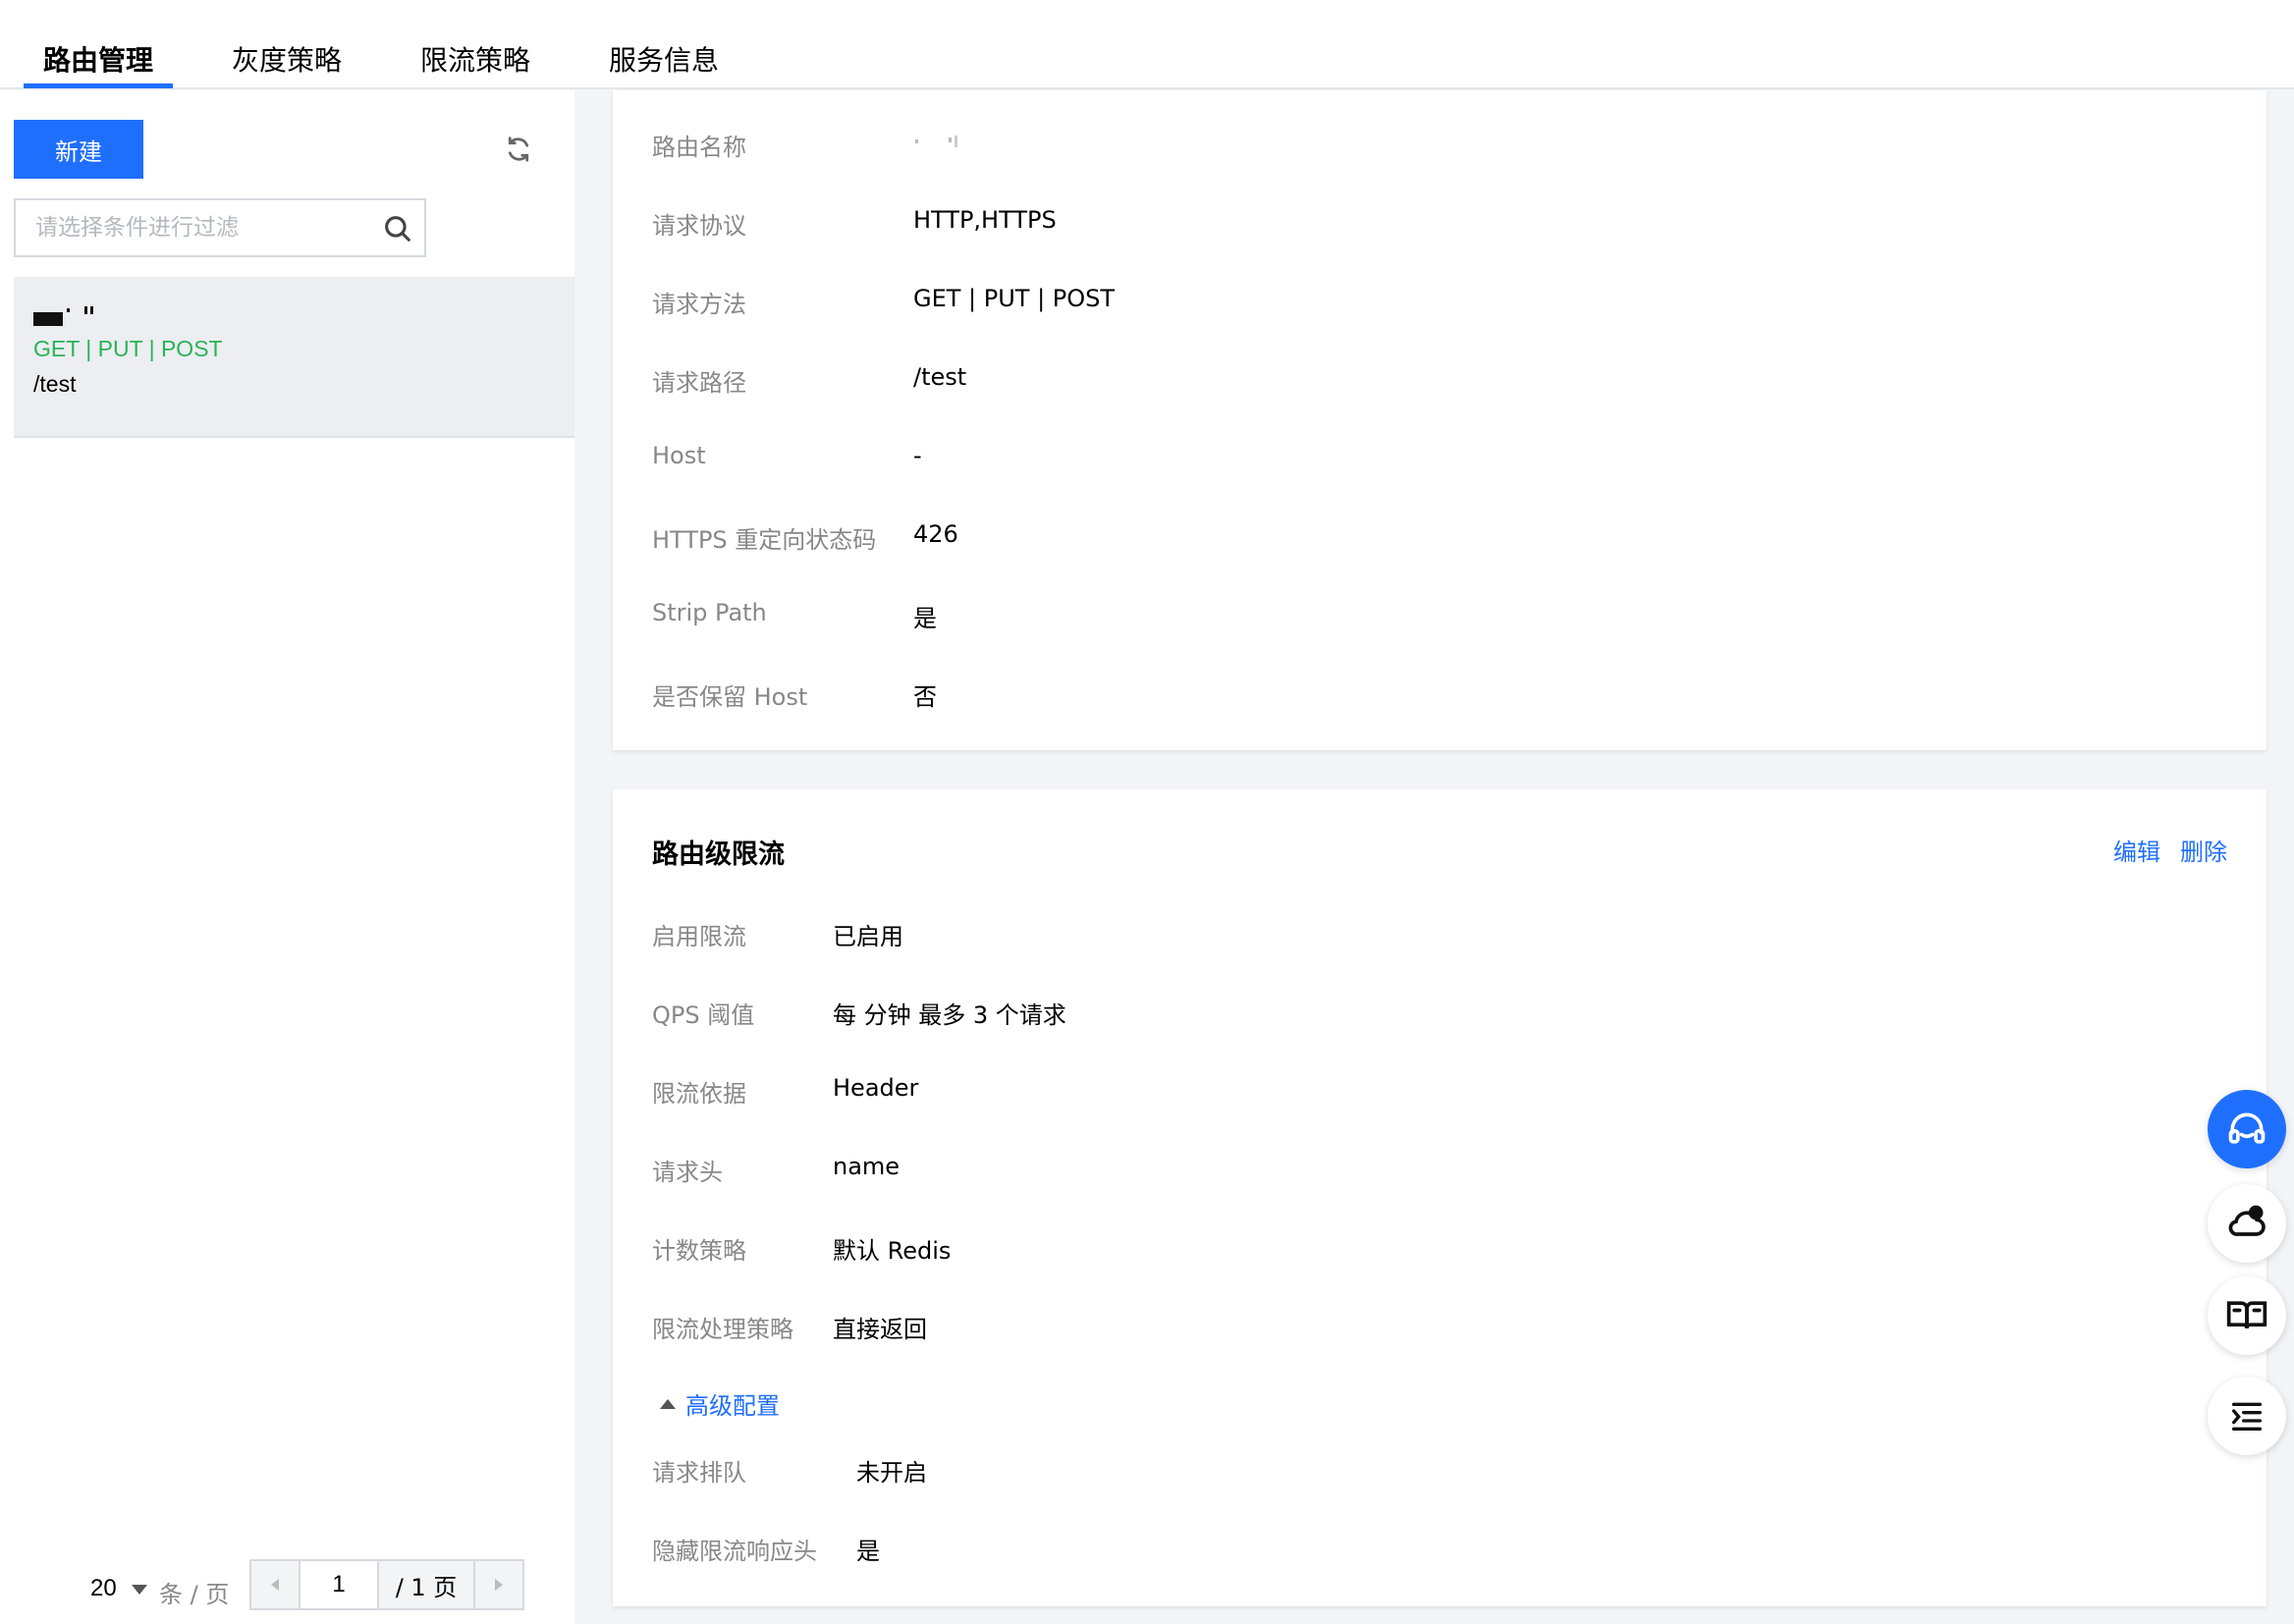 Image resolution: width=2294 pixels, height=1624 pixels. Describe the element at coordinates (287, 59) in the screenshot. I see `tab-gray-strategy: 灰度策略` at that location.